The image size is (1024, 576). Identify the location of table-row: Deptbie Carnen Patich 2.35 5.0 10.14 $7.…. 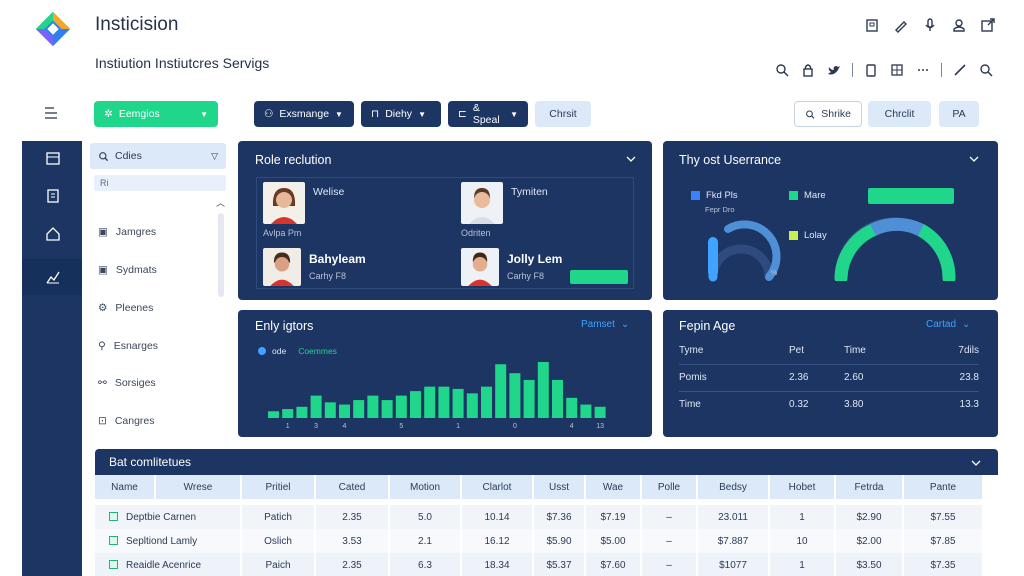
(538, 517).